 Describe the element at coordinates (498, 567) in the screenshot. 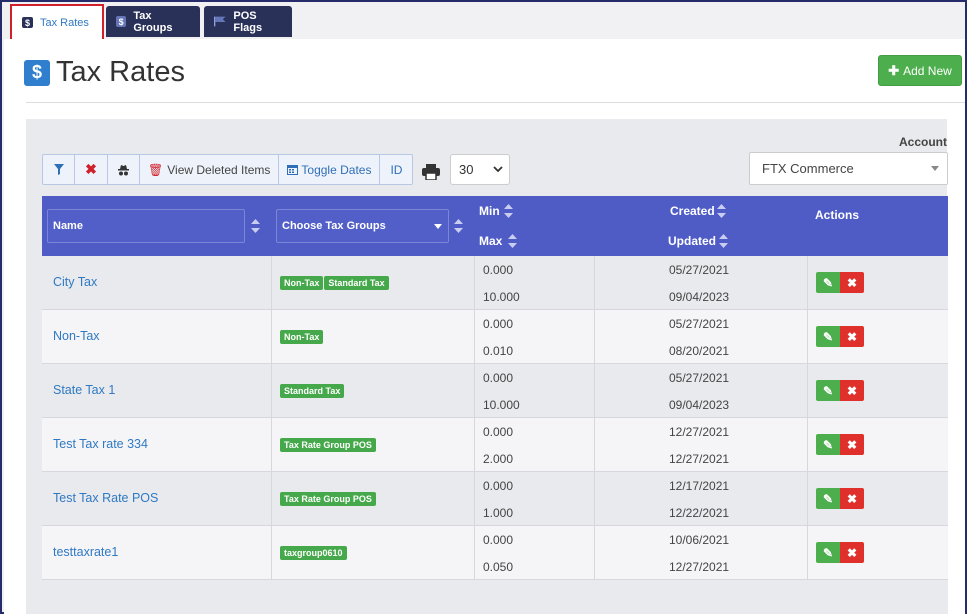

I see `max-value: 0.050` at that location.